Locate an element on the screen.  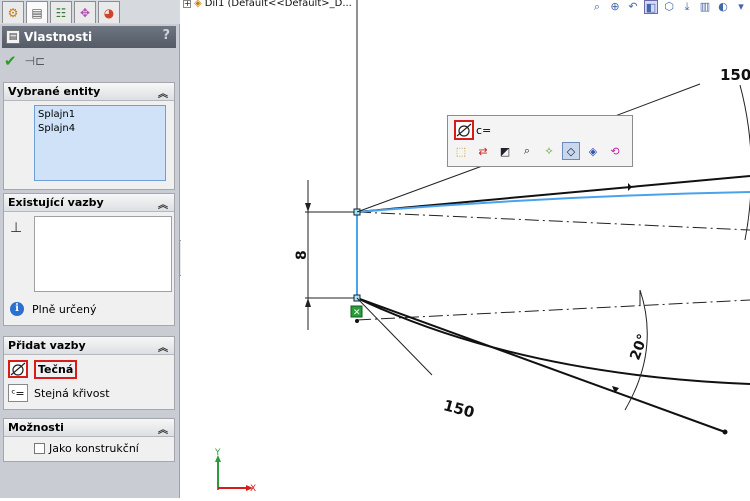
zoom-selection-icon: ⌕ is located at coordinates (527, 151).